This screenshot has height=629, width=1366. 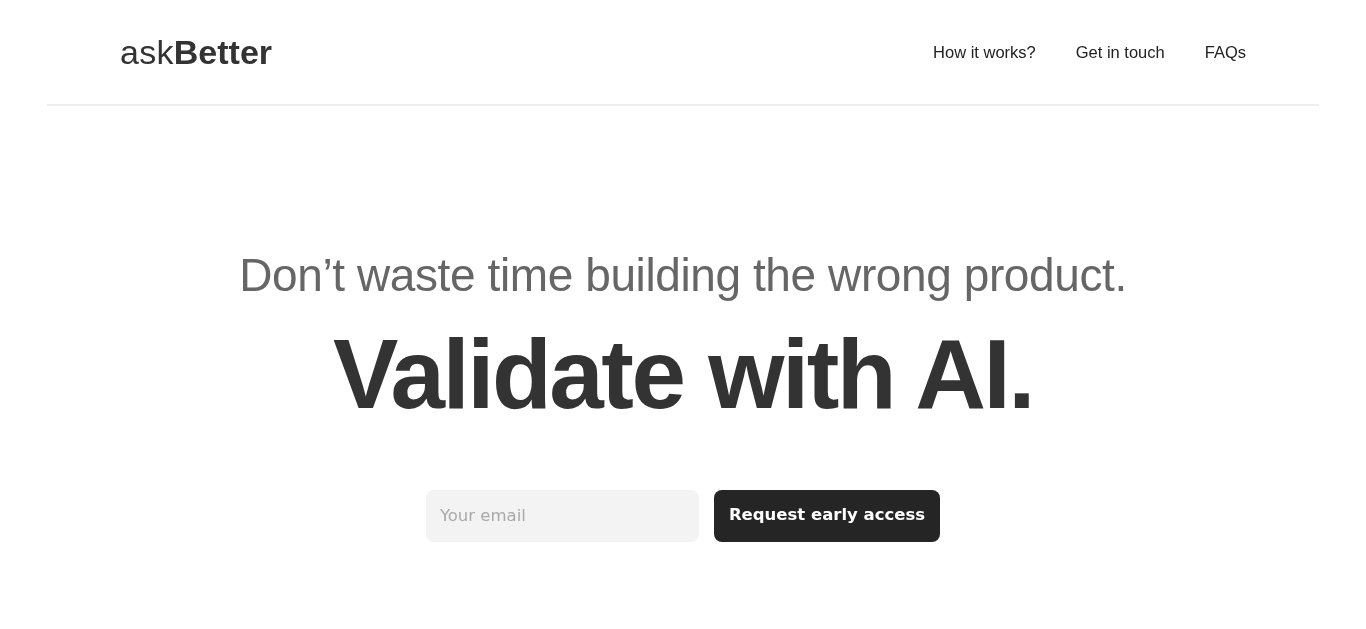 I want to click on tagline: Don’t waste time building the wrong product., so click(x=683, y=275).